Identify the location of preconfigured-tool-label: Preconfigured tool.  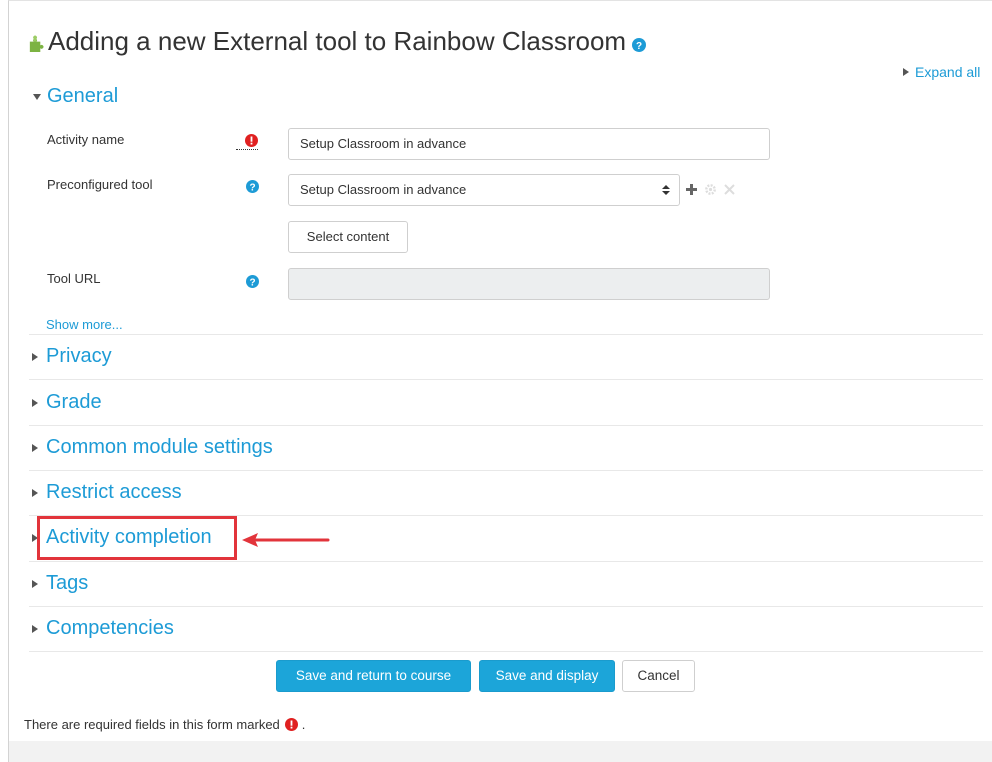
(100, 184).